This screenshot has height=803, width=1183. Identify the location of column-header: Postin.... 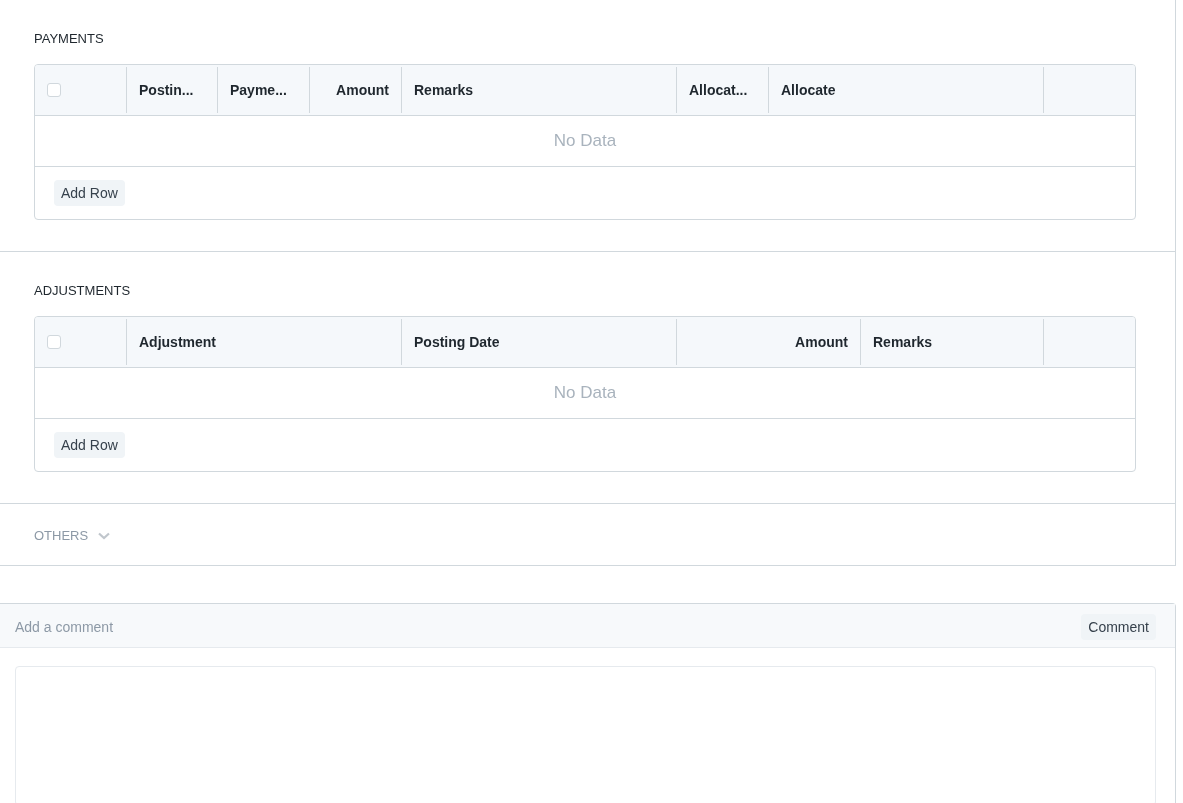
(166, 90).